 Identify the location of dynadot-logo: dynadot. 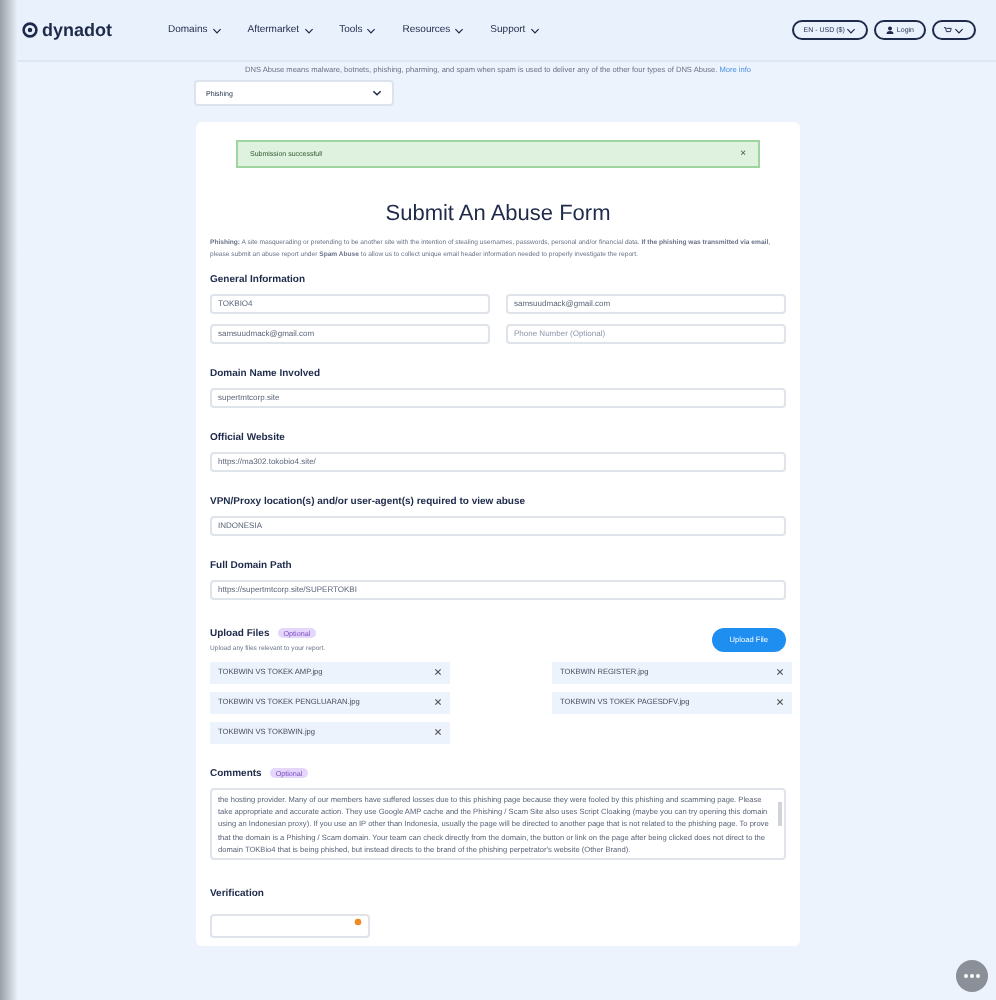
(67, 30).